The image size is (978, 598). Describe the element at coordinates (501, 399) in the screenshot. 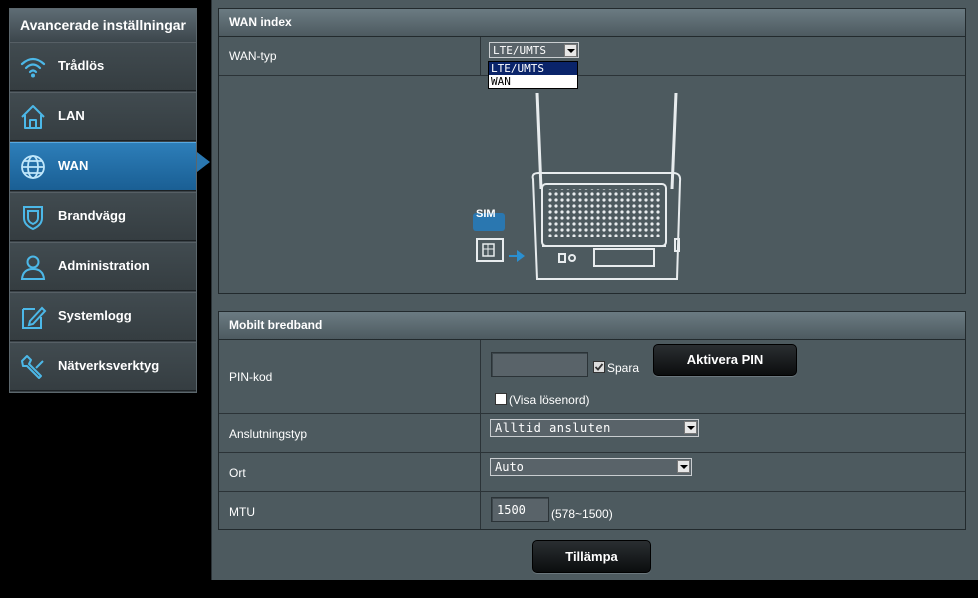

I see `show-password-checkbox` at that location.